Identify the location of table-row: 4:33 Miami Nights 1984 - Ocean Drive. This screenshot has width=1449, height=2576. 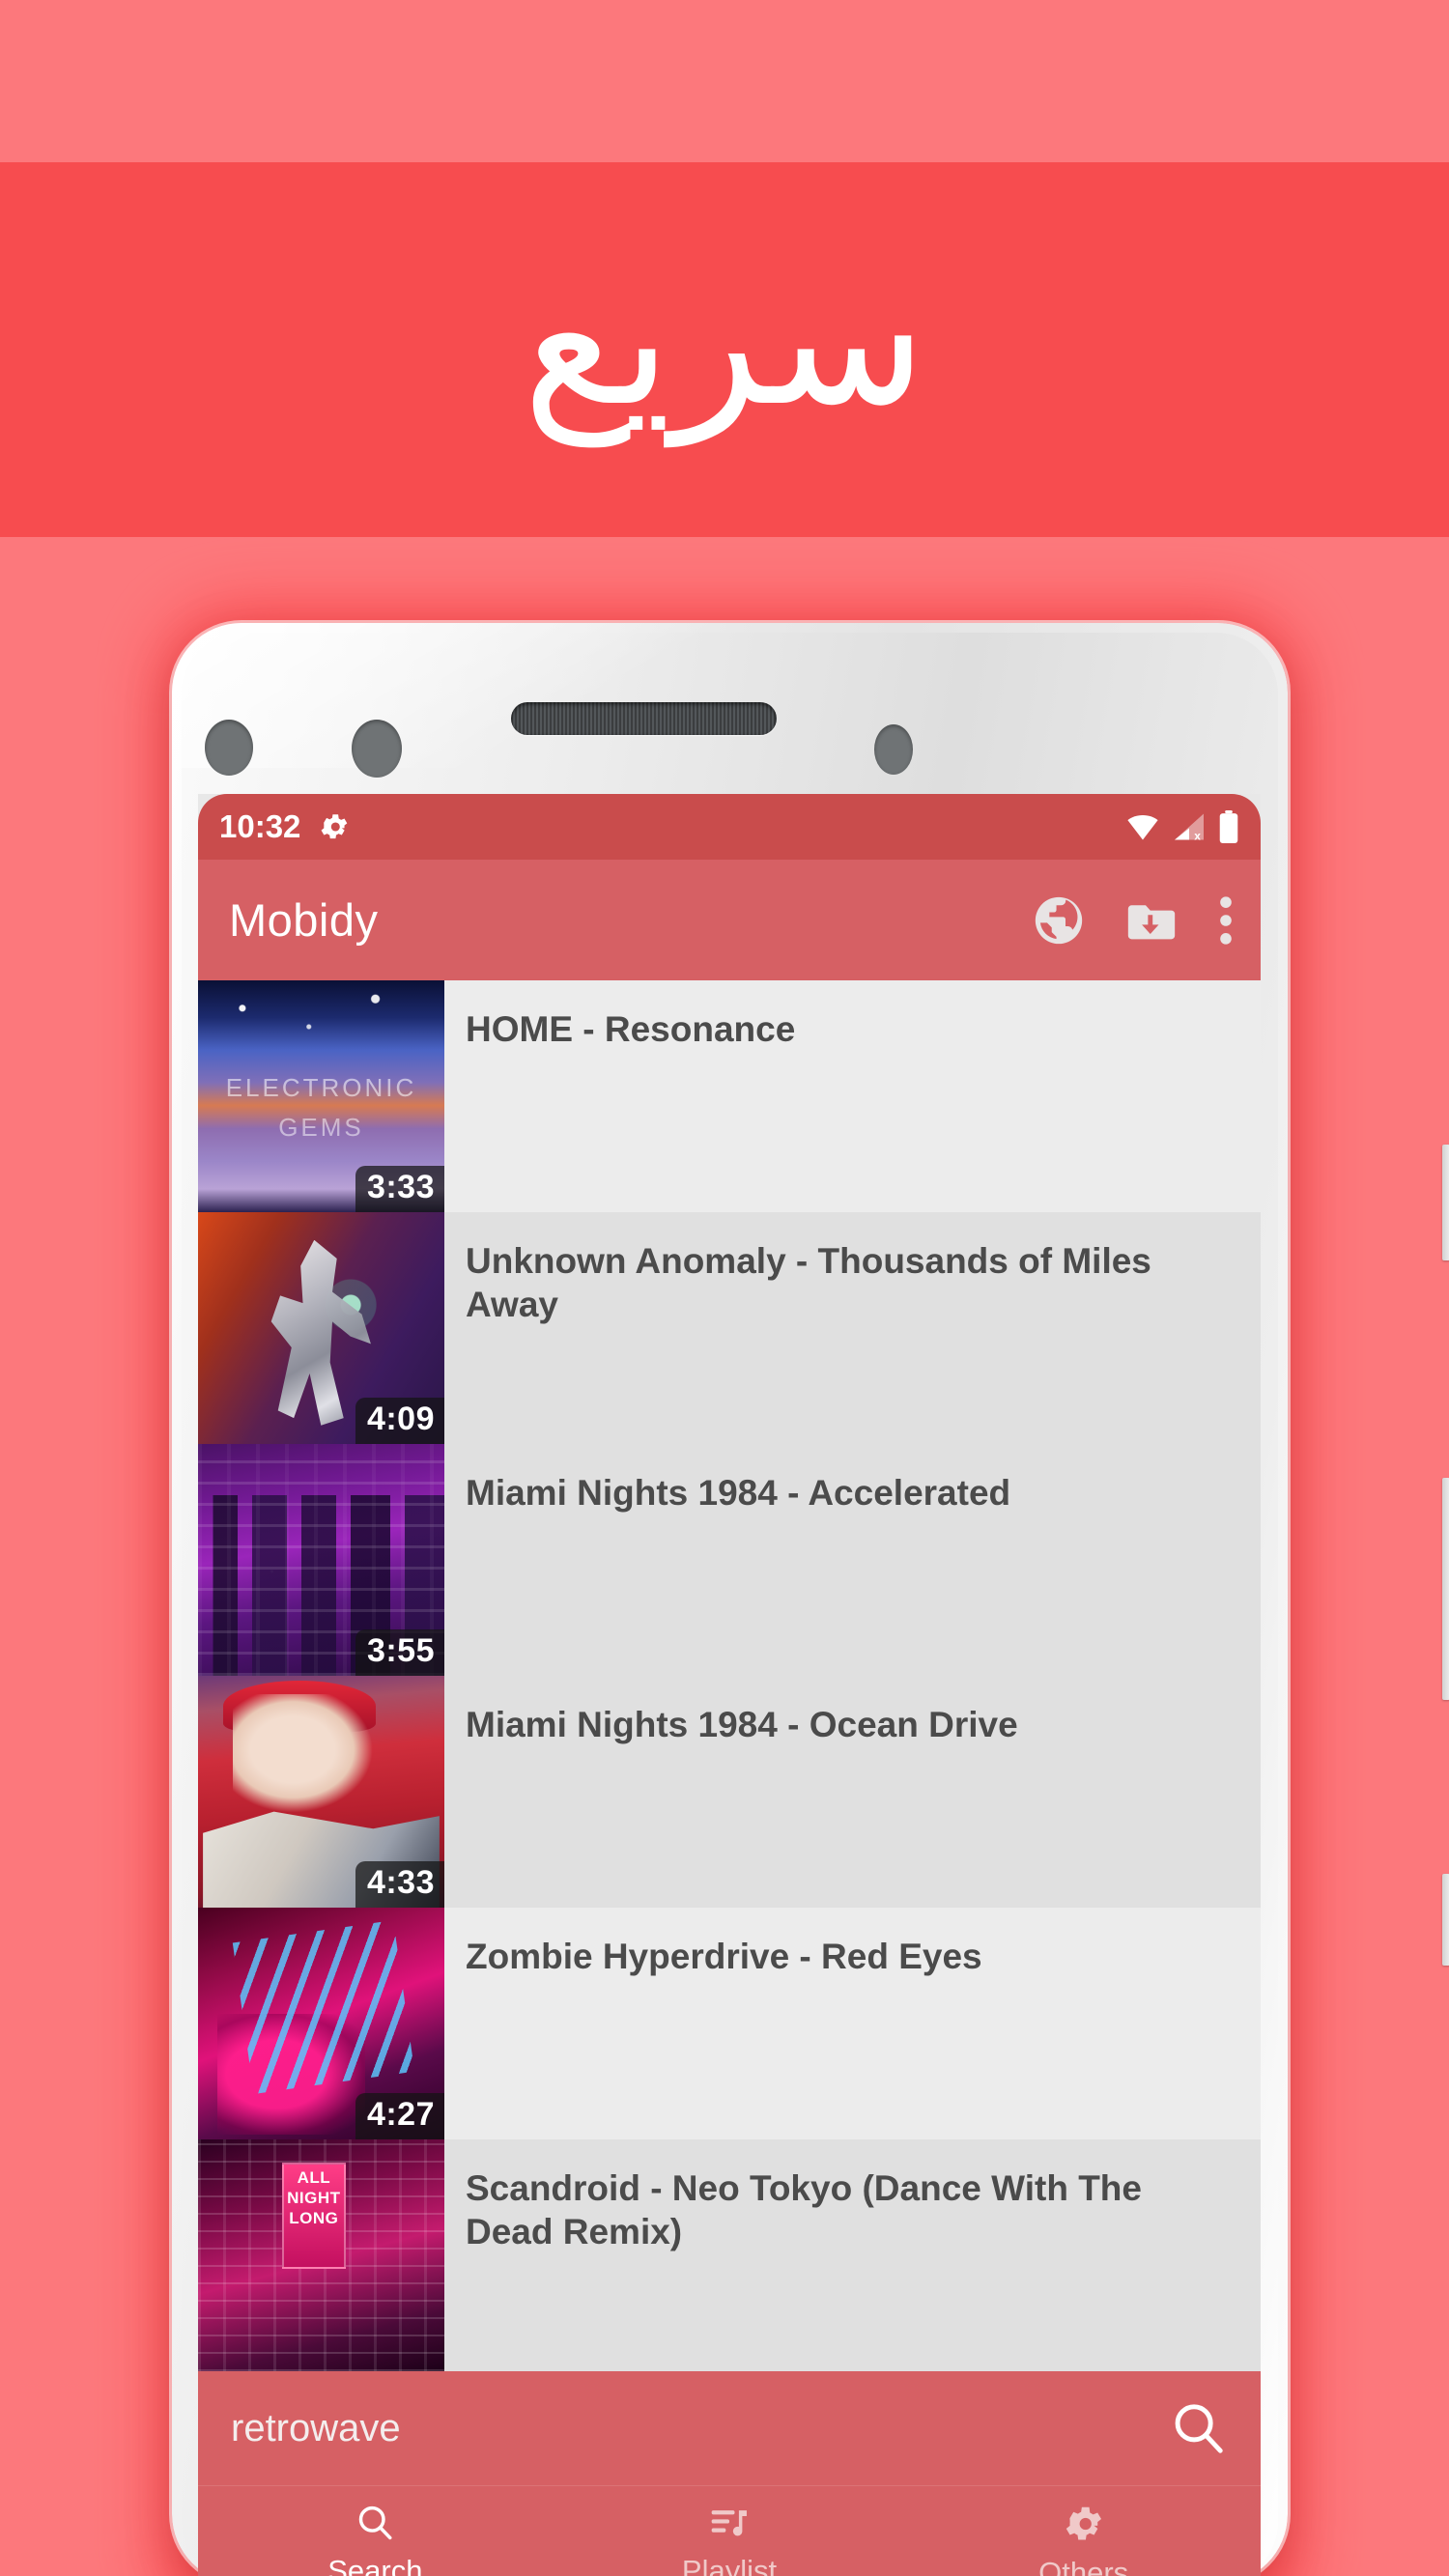
(729, 1792).